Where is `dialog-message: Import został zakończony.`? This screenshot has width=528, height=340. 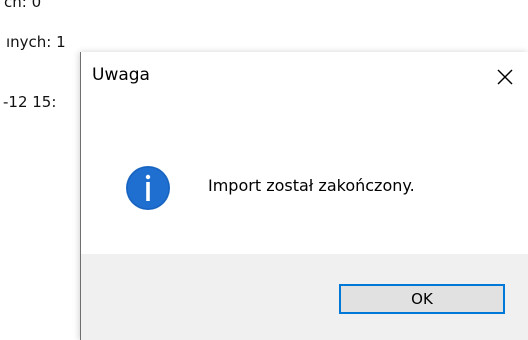
dialog-message: Import został zakończony. is located at coordinates (311, 185).